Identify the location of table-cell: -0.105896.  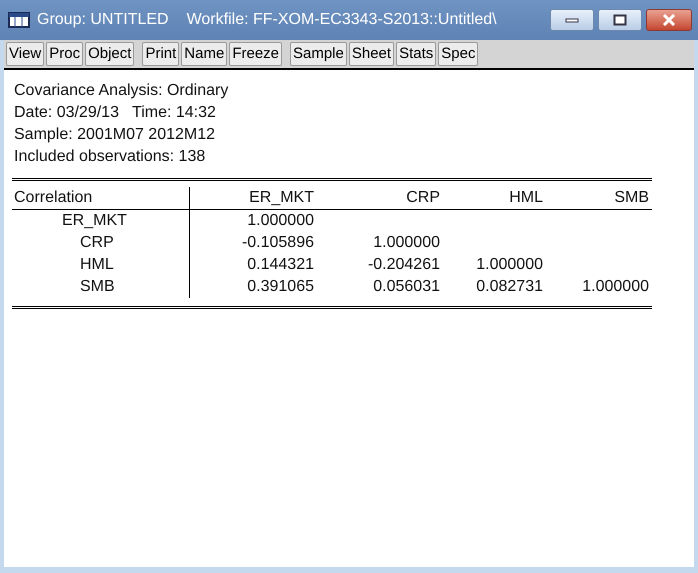
(278, 242).